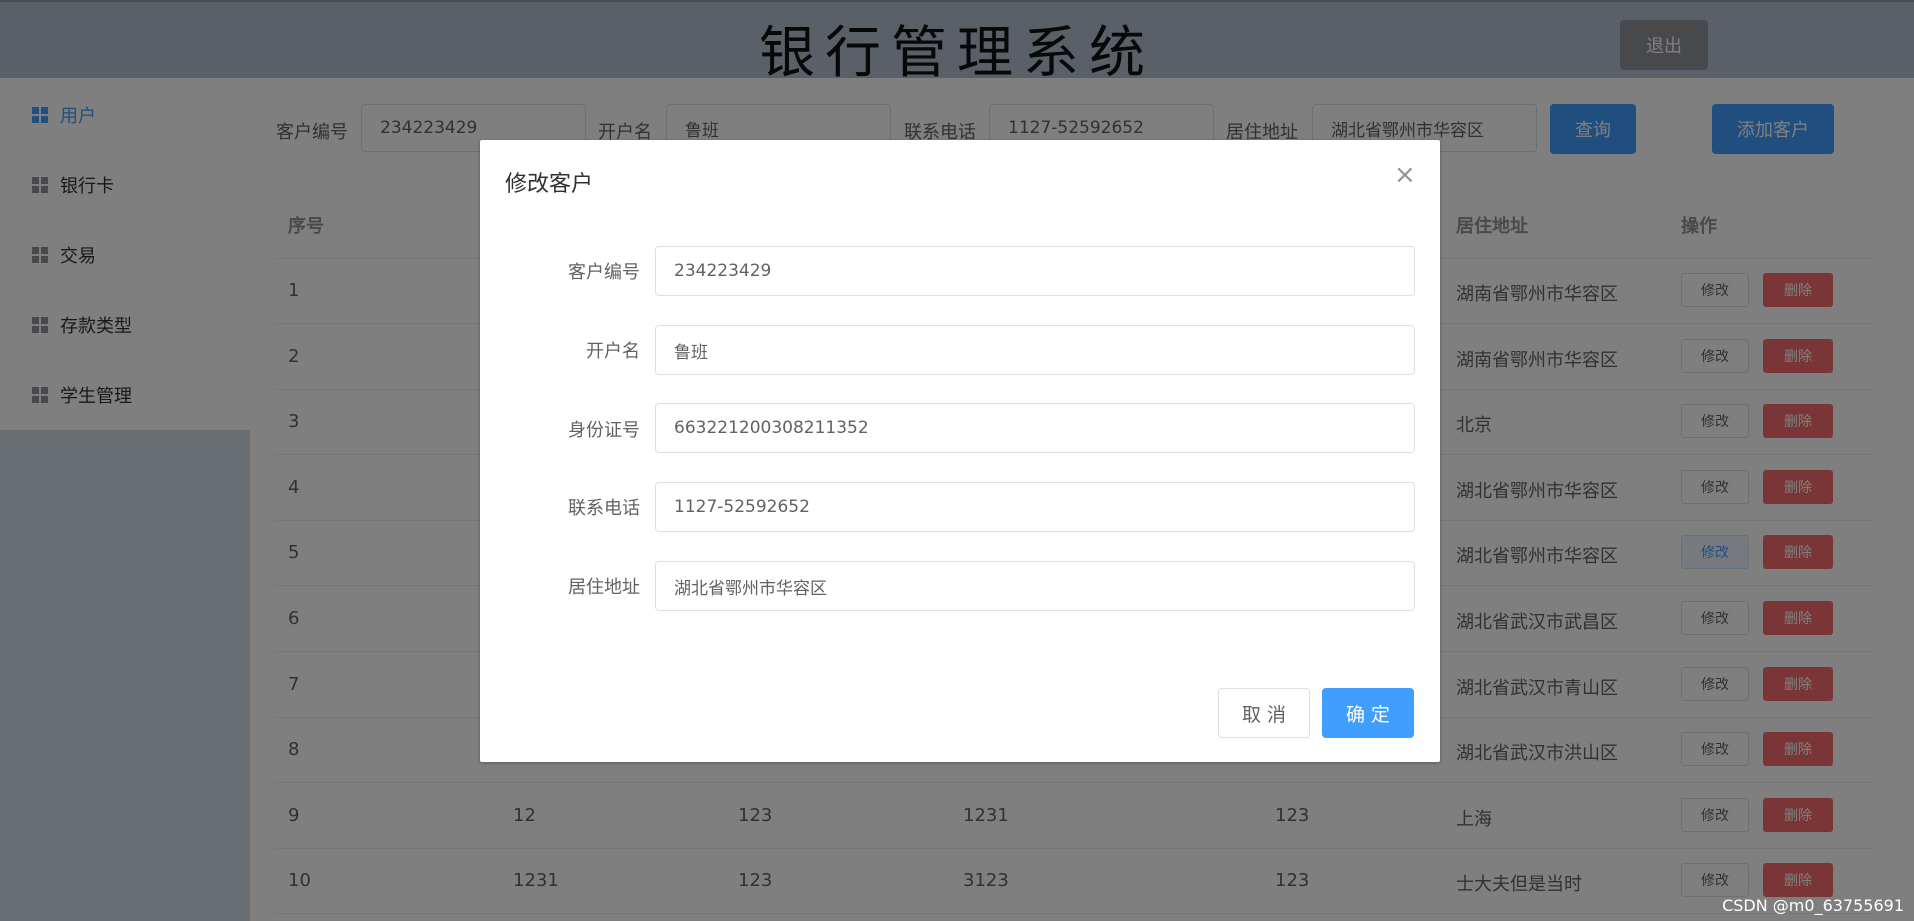 This screenshot has height=921, width=1914. Describe the element at coordinates (1035, 428) in the screenshot. I see `id-number-input` at that location.